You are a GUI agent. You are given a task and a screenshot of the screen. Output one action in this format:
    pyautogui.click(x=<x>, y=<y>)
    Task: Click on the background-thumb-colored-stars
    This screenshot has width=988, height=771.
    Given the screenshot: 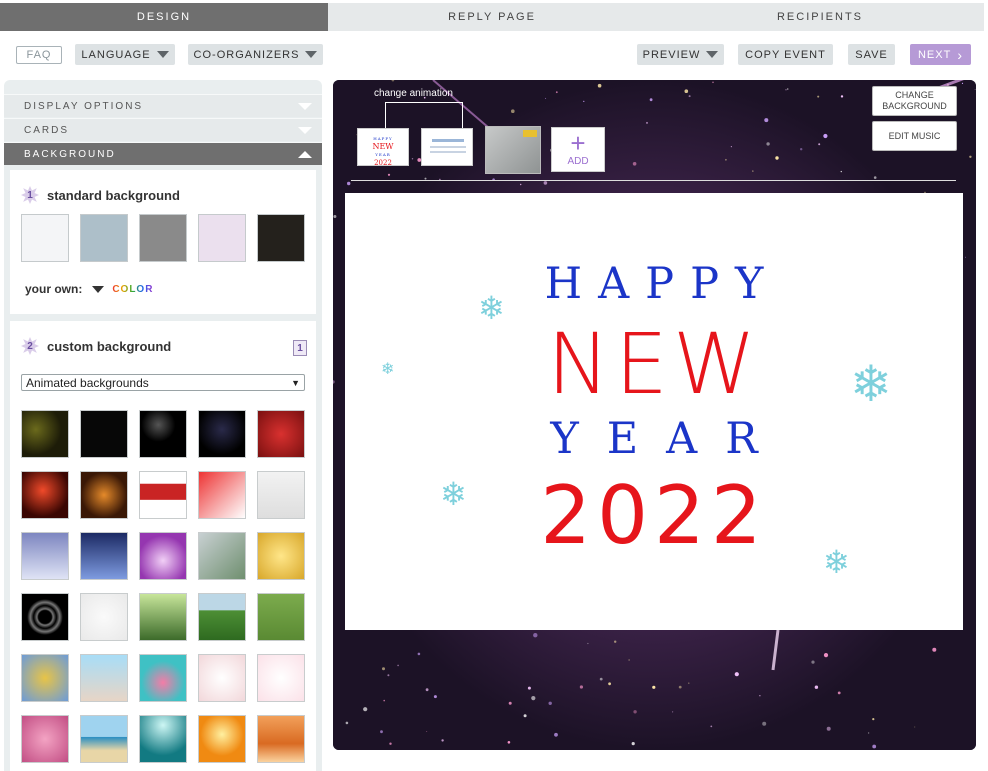 What is the action you would take?
    pyautogui.click(x=222, y=434)
    